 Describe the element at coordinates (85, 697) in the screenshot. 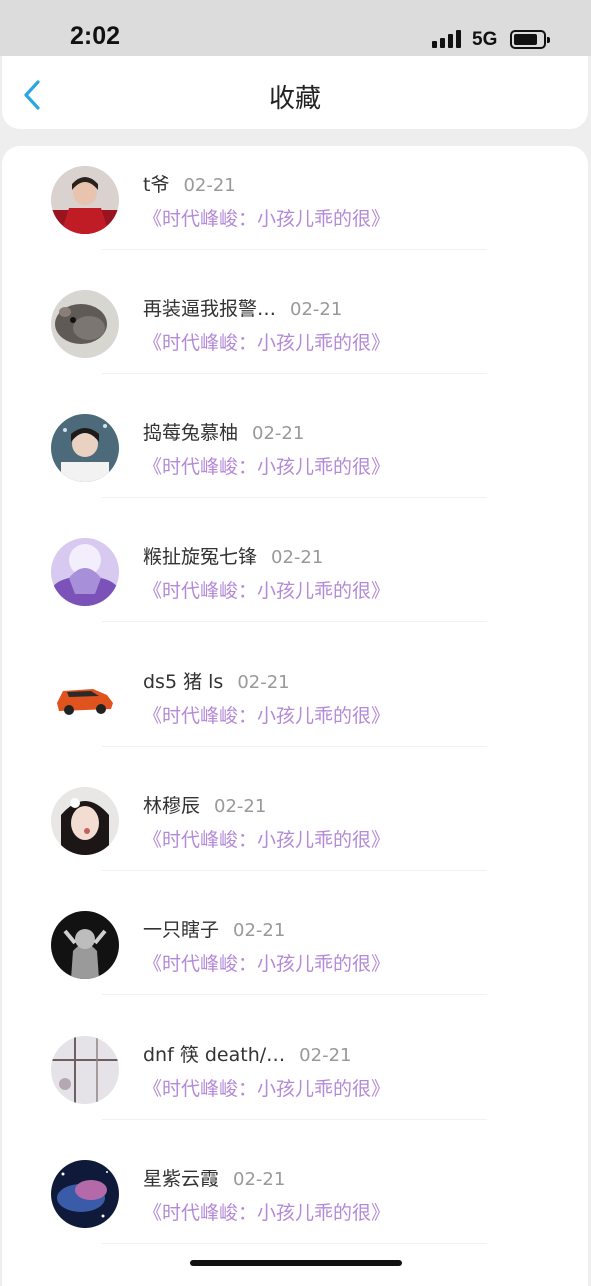

I see `orange-toy-car-avatar` at that location.